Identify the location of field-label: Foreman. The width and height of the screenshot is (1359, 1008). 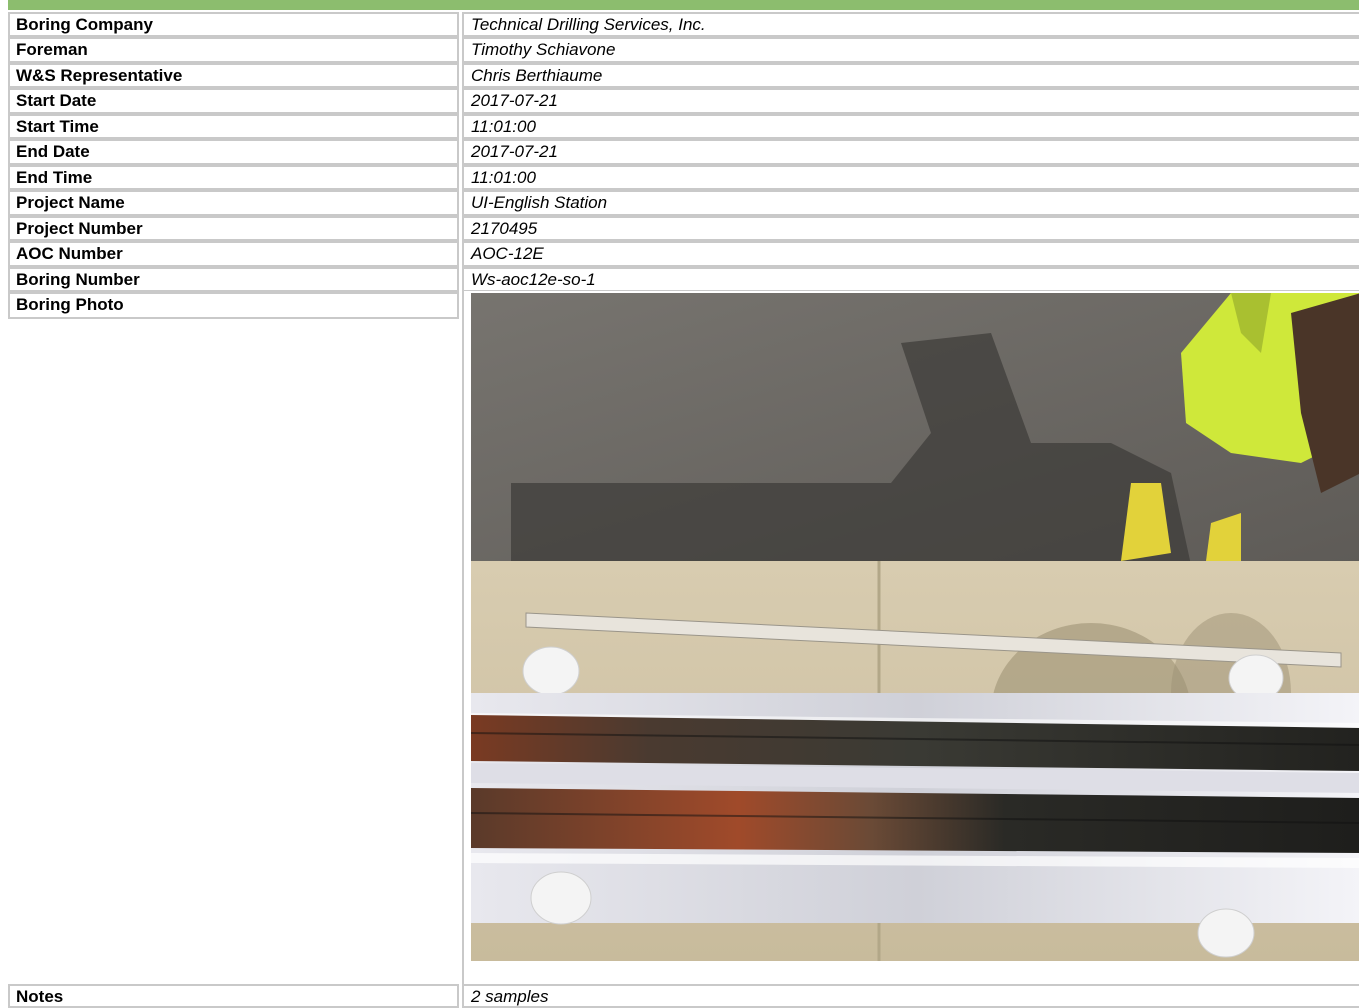
(233, 50).